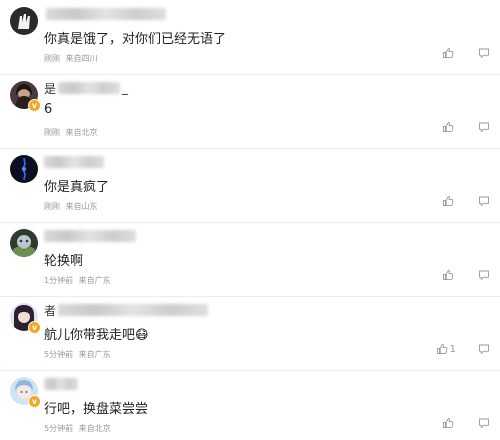 The image size is (500, 440). I want to click on comment-time: 1分钟前, so click(59, 280).